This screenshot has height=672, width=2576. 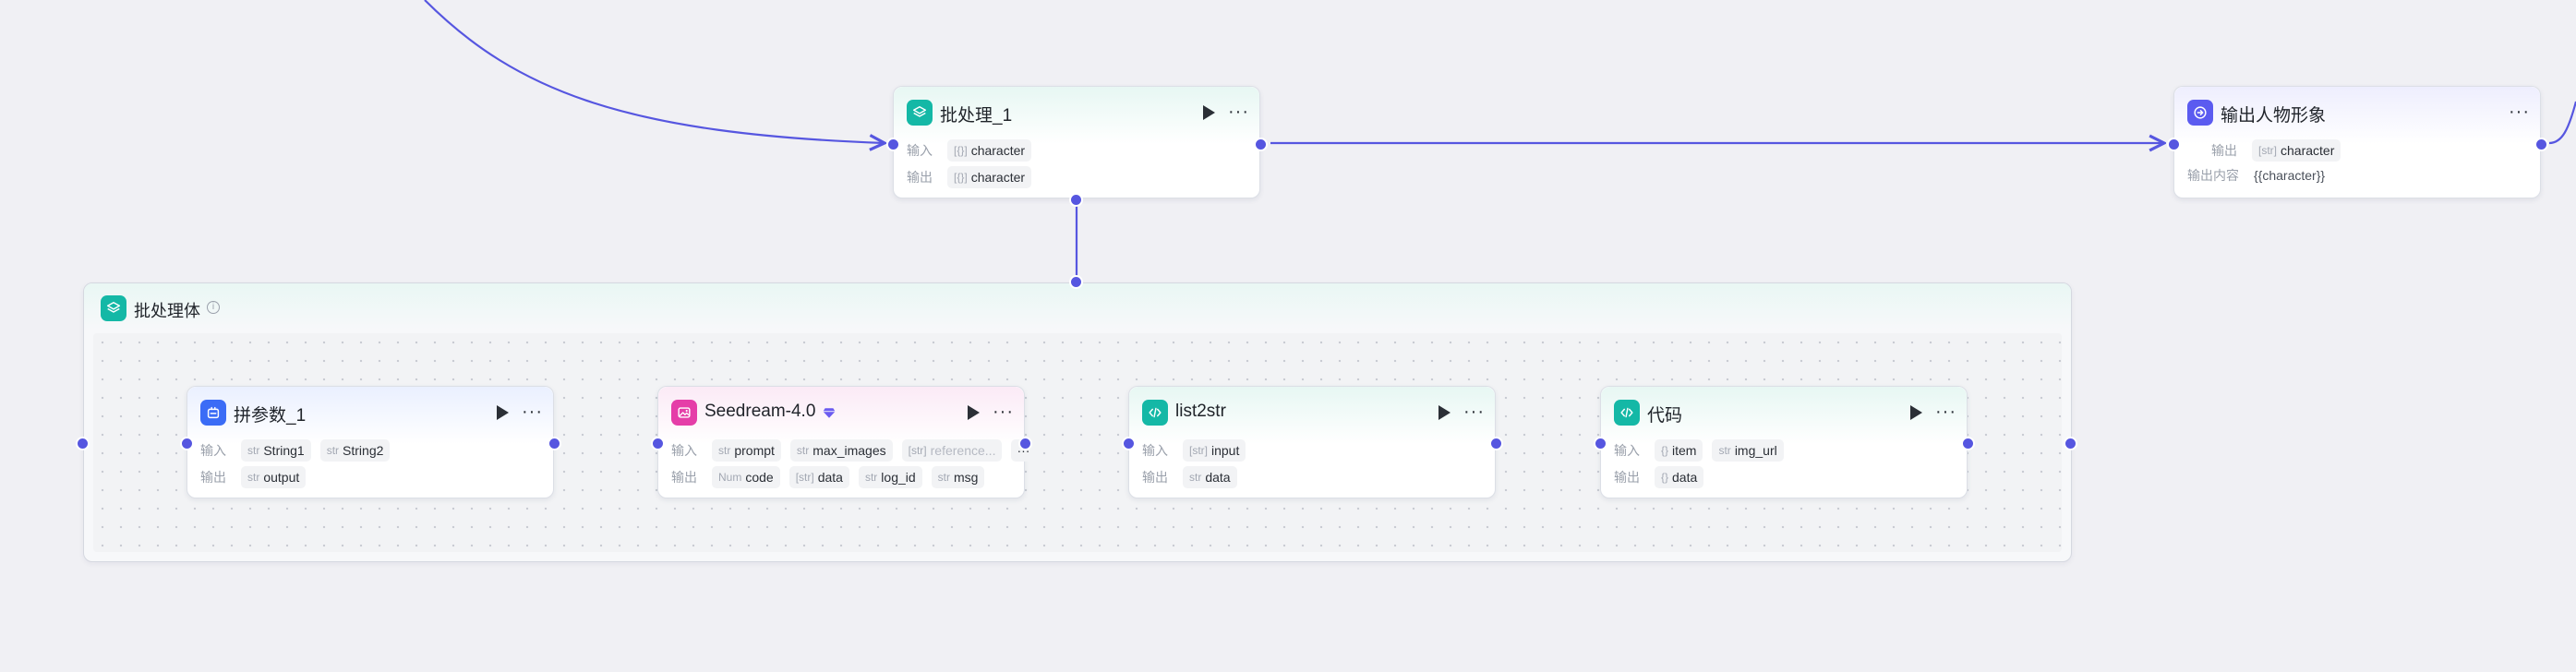 What do you see at coordinates (958, 477) in the screenshot?
I see `param-tag: str msg` at bounding box center [958, 477].